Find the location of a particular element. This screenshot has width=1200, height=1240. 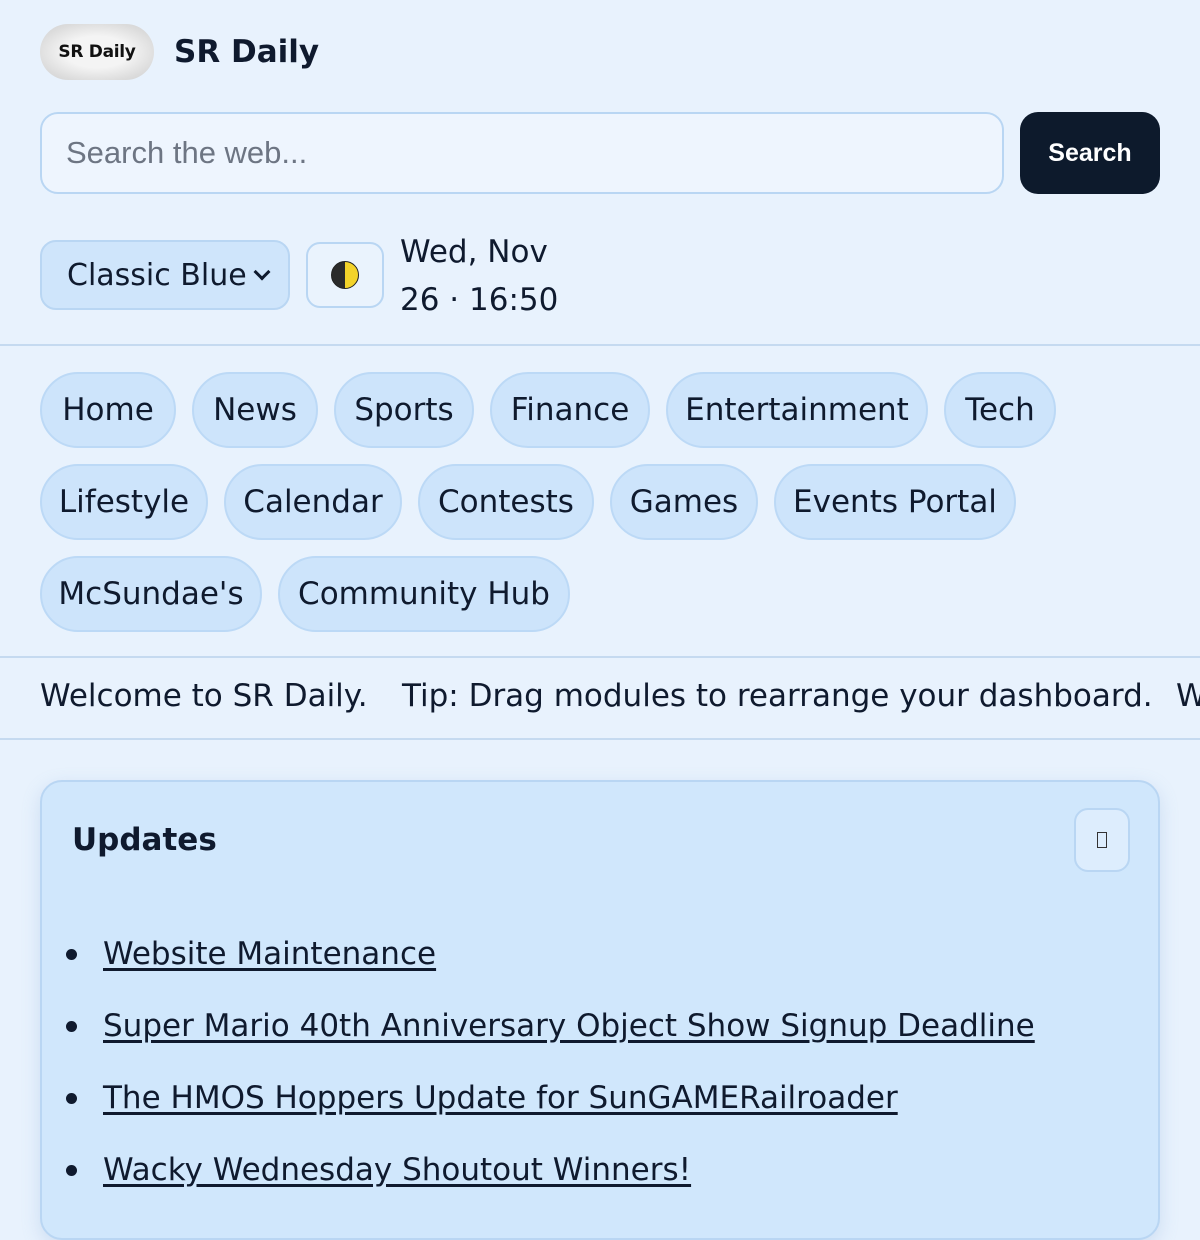

nav-item-tech: Tech is located at coordinates (1000, 410).